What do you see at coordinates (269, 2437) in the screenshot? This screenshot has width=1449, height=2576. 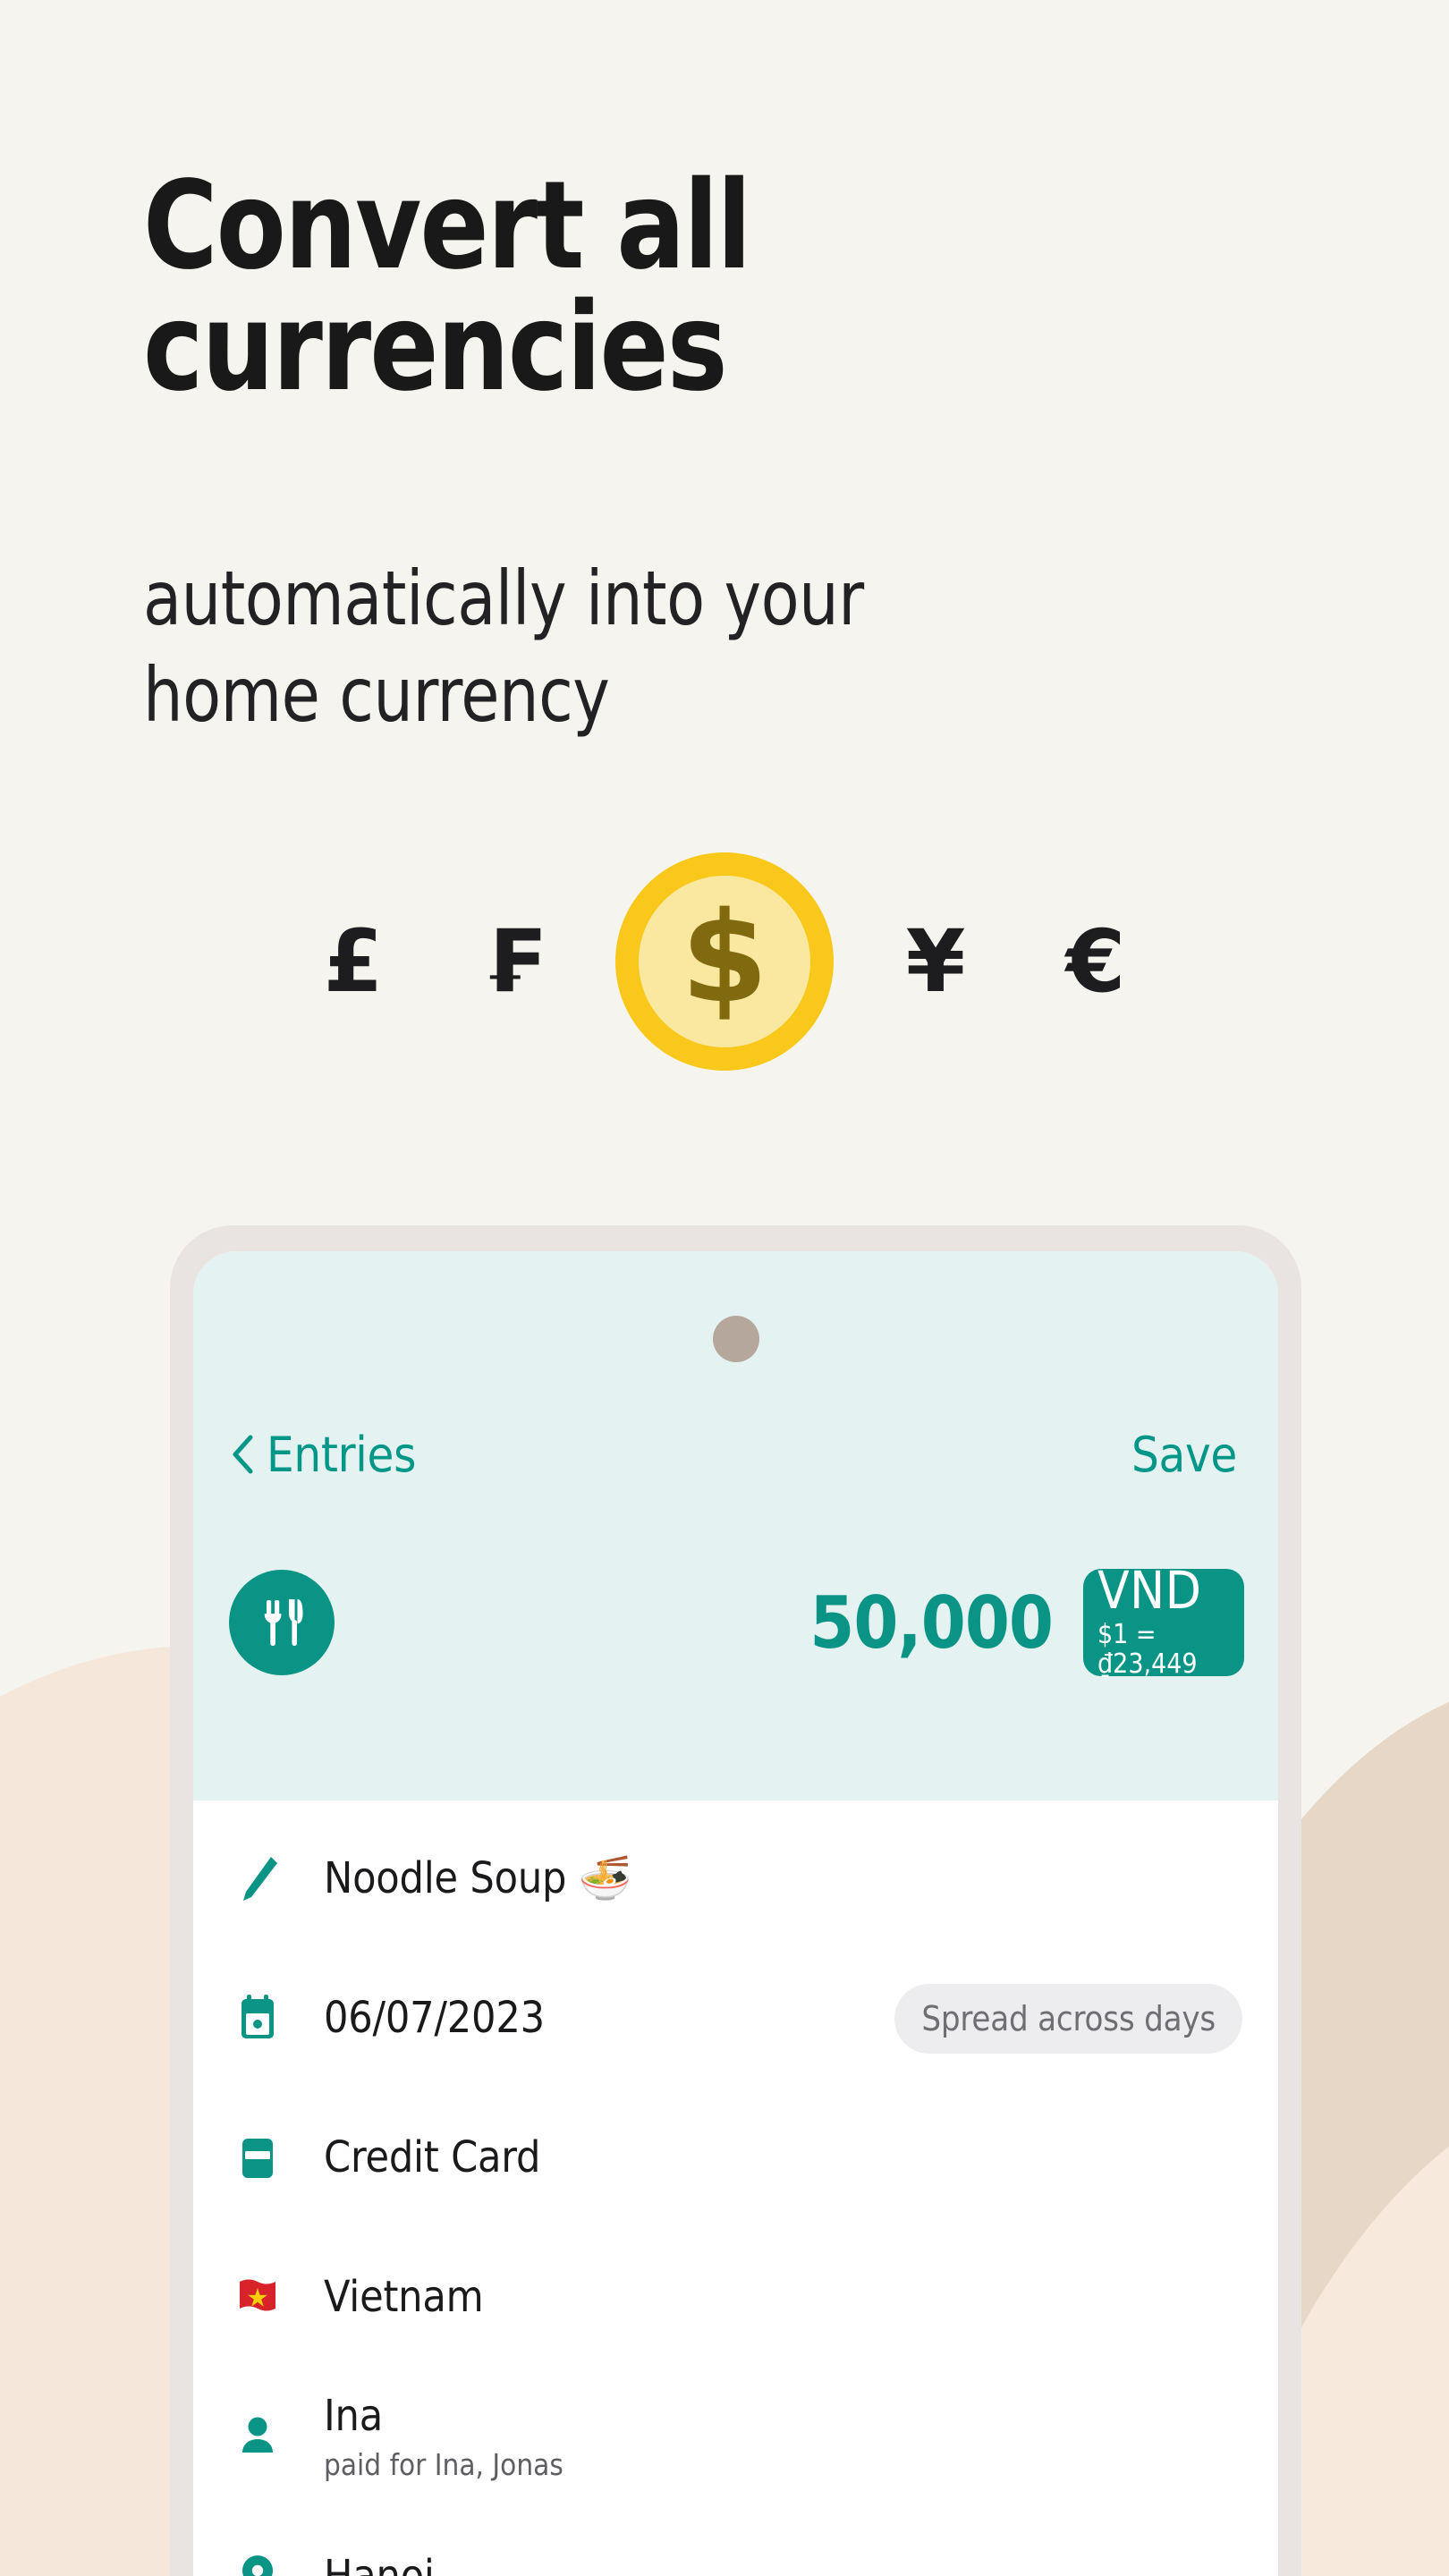 I see `person-icon` at bounding box center [269, 2437].